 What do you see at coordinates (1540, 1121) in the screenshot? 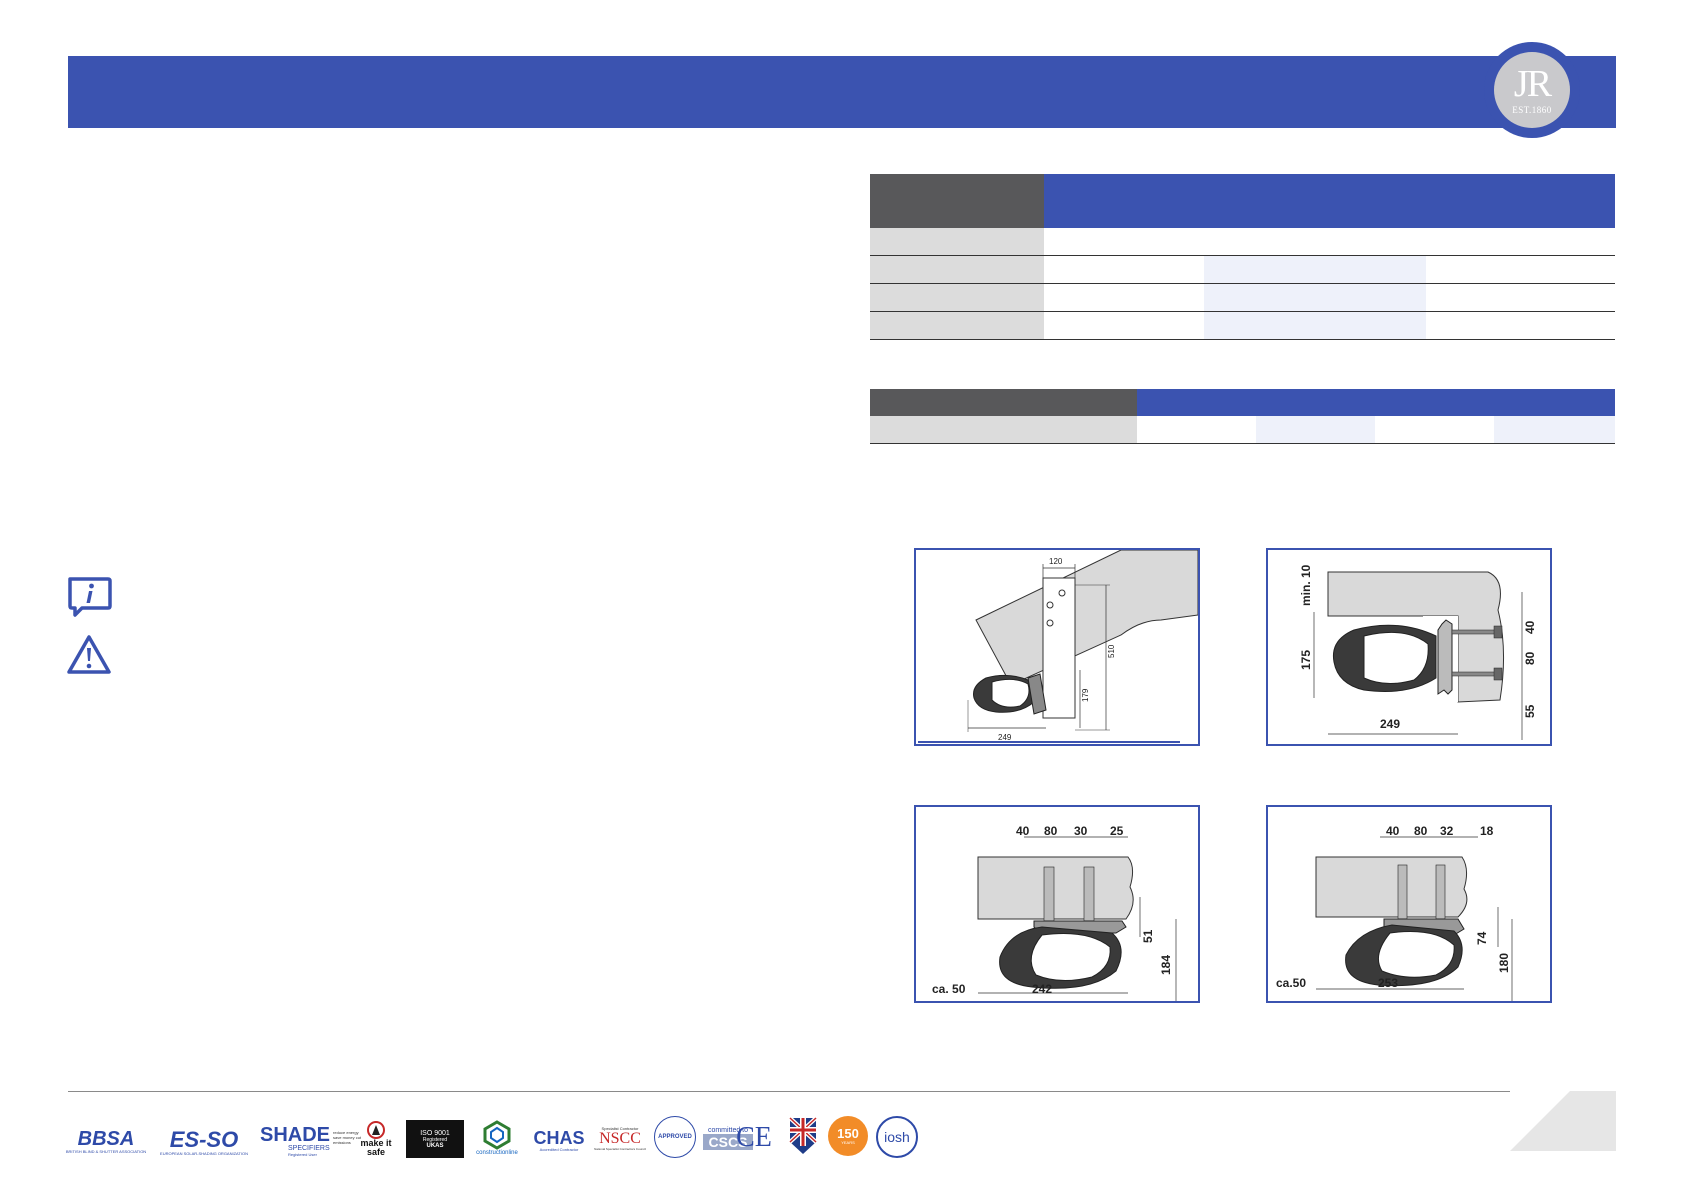
I see `page-corner-cut` at bounding box center [1540, 1121].